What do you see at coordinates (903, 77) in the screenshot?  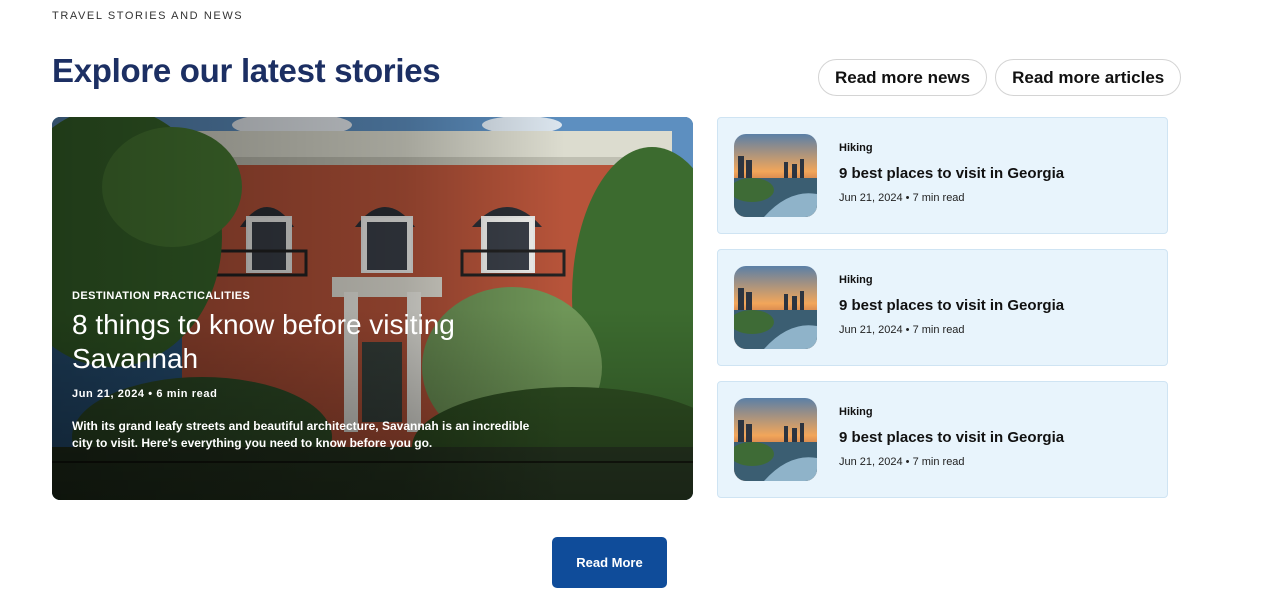 I see `read-more-news-button: Read more news` at bounding box center [903, 77].